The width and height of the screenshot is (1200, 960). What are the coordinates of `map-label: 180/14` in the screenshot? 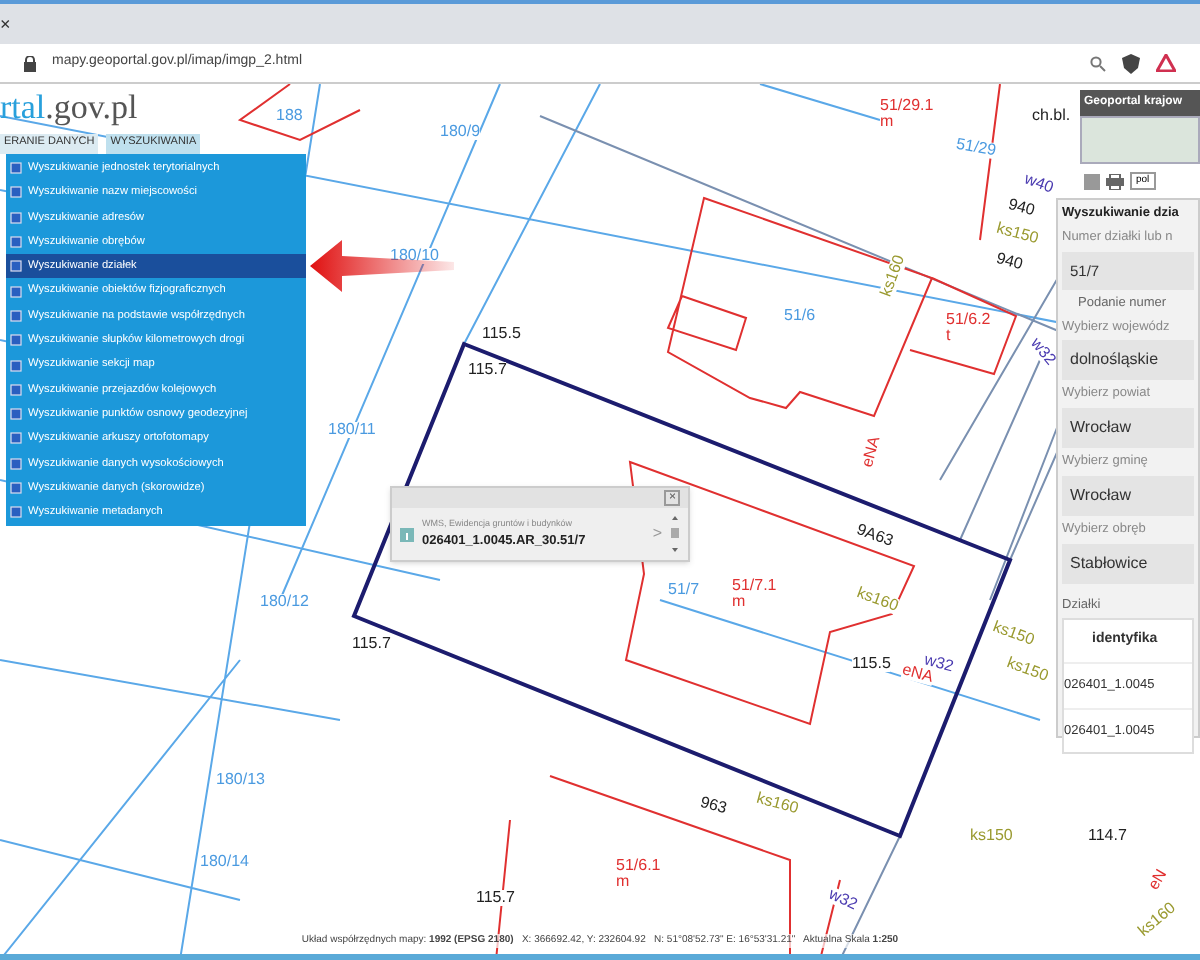 It's located at (224, 862).